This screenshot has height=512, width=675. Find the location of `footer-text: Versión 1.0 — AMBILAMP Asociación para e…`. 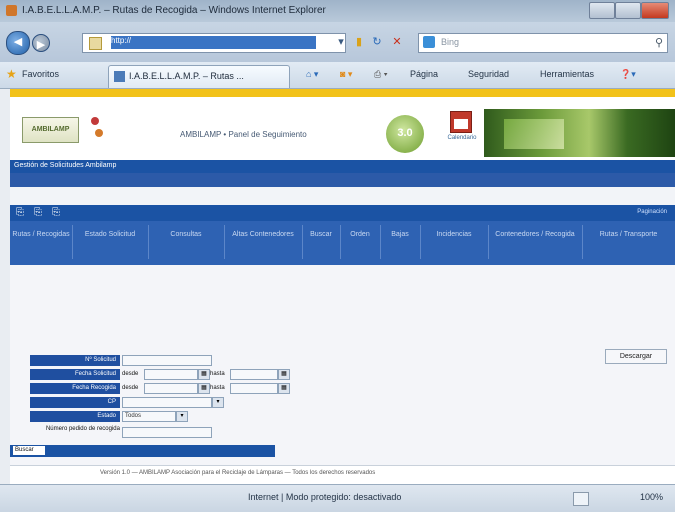

footer-text: Versión 1.0 — AMBILAMP Asociación para e… is located at coordinates (238, 473).